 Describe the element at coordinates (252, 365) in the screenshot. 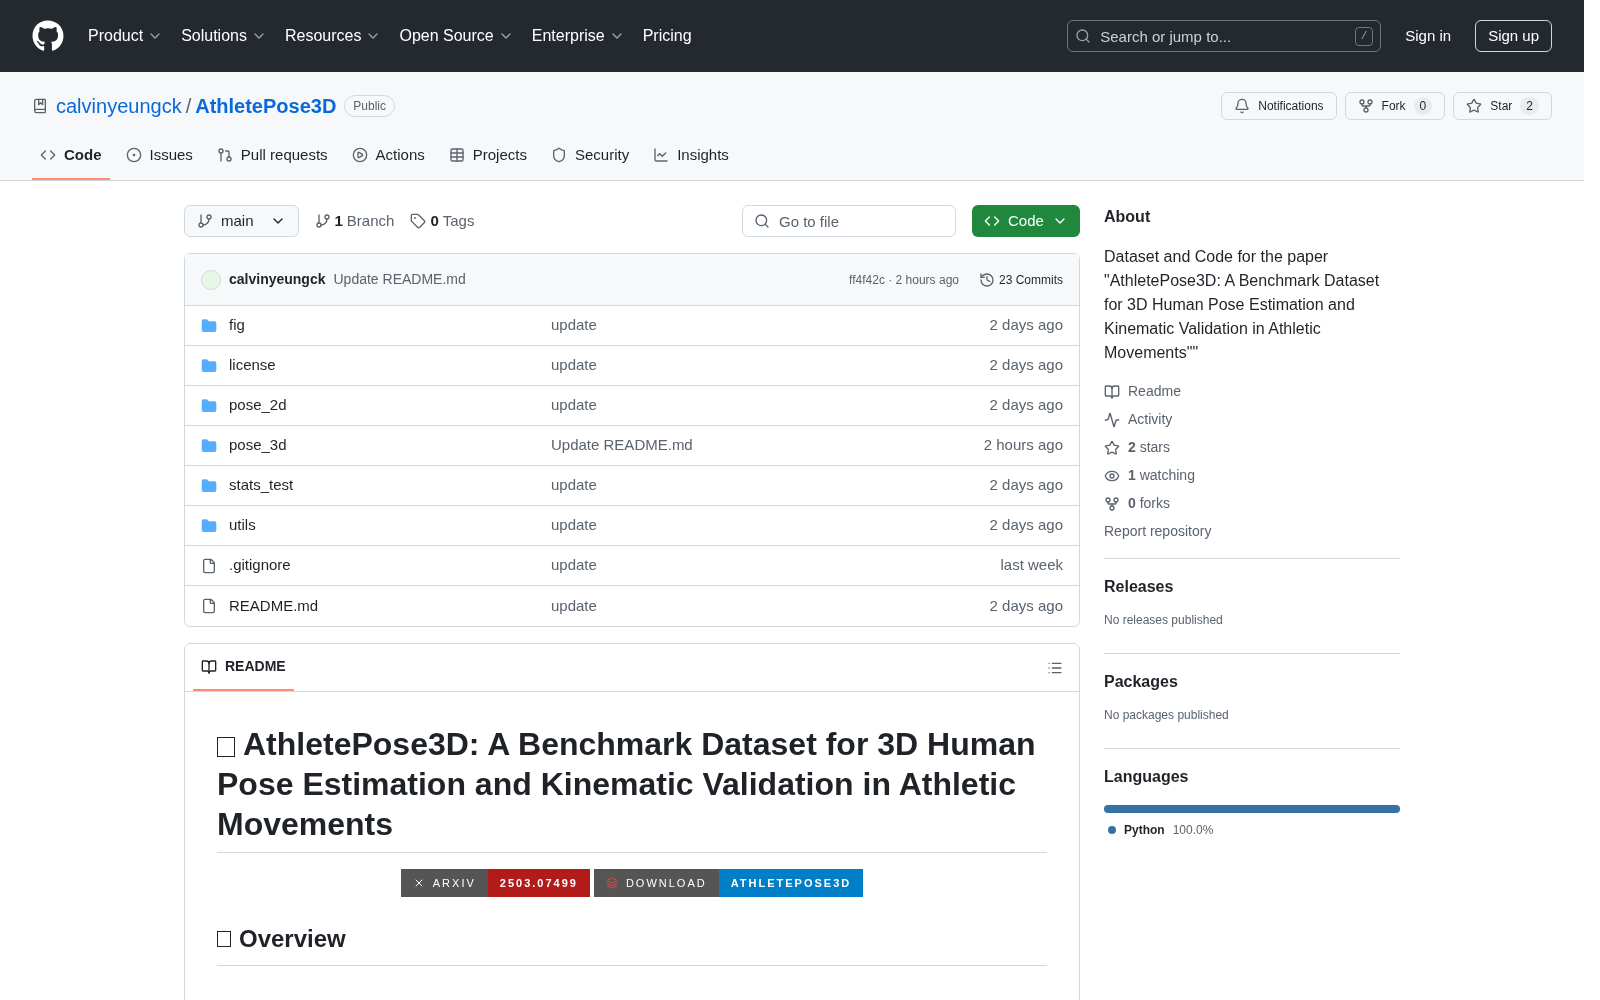

I see `file-name: license` at that location.